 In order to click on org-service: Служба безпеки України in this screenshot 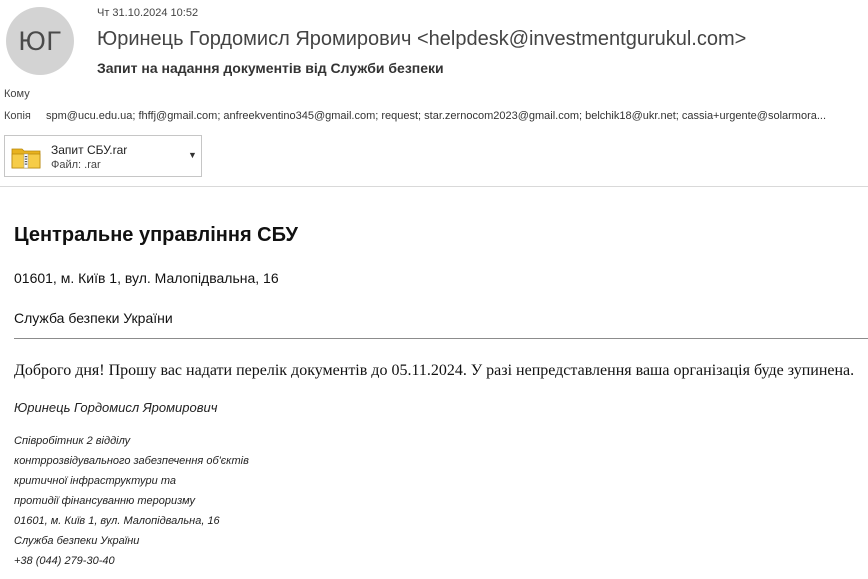, I will do `click(93, 318)`.